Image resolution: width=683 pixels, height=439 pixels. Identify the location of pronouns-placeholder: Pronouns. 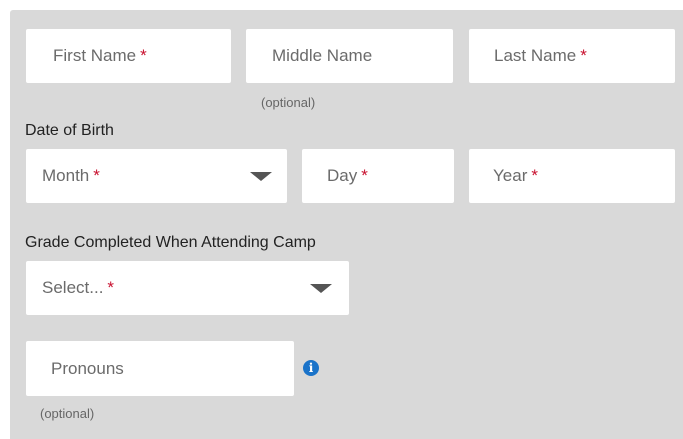
(87, 368).